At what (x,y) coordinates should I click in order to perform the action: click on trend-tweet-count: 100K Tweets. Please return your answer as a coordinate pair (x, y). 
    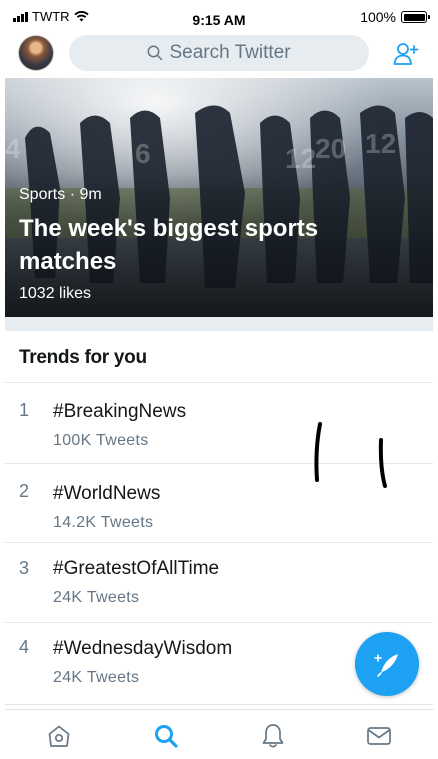
    Looking at the image, I should click on (101, 440).